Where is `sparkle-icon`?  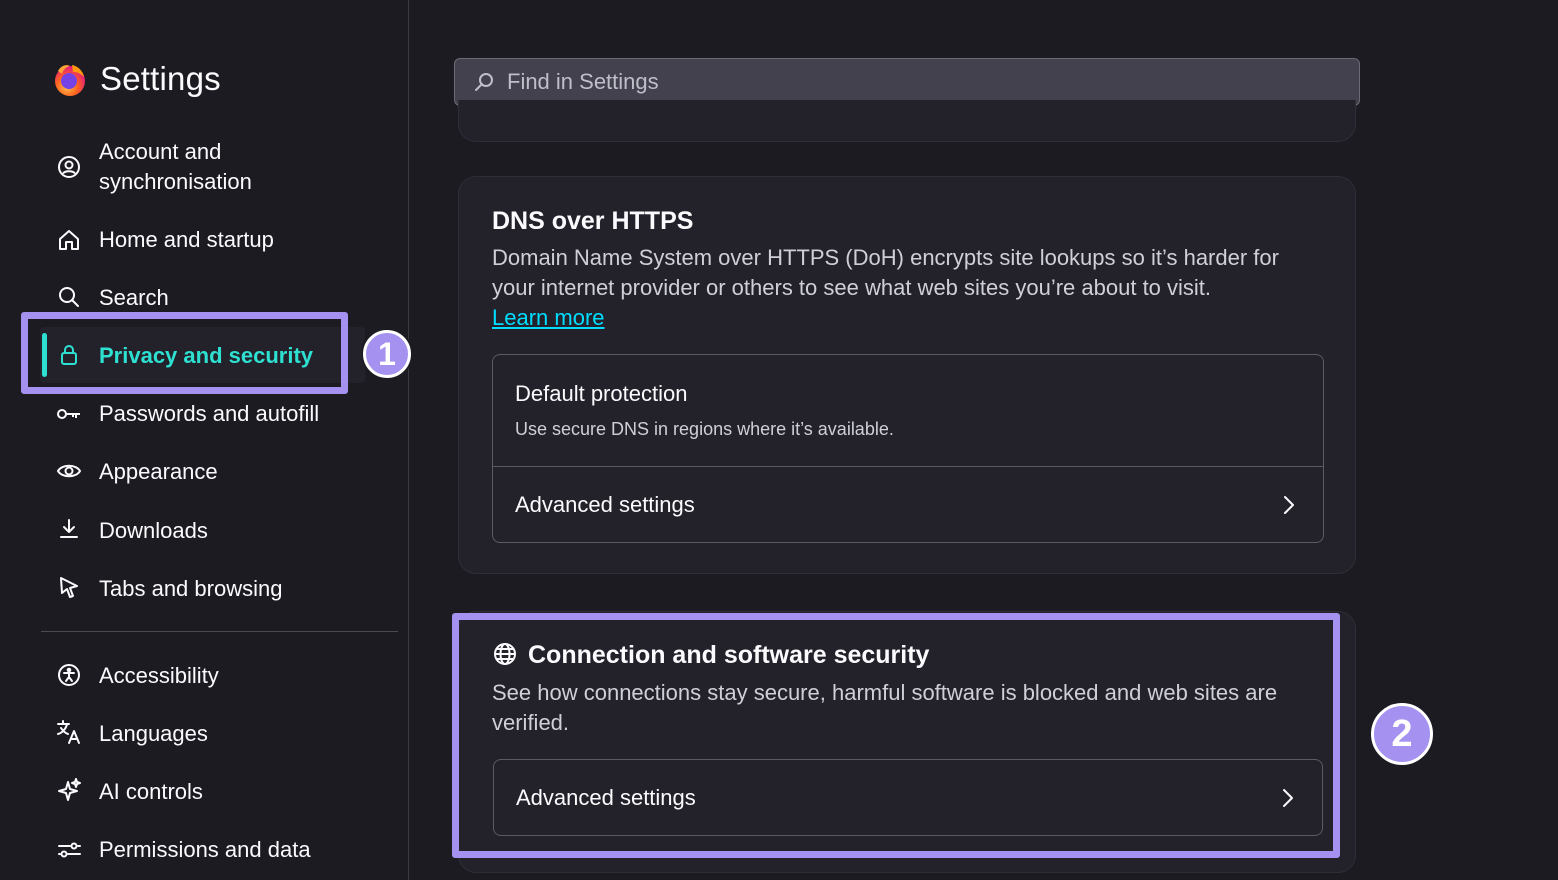 sparkle-icon is located at coordinates (69, 790).